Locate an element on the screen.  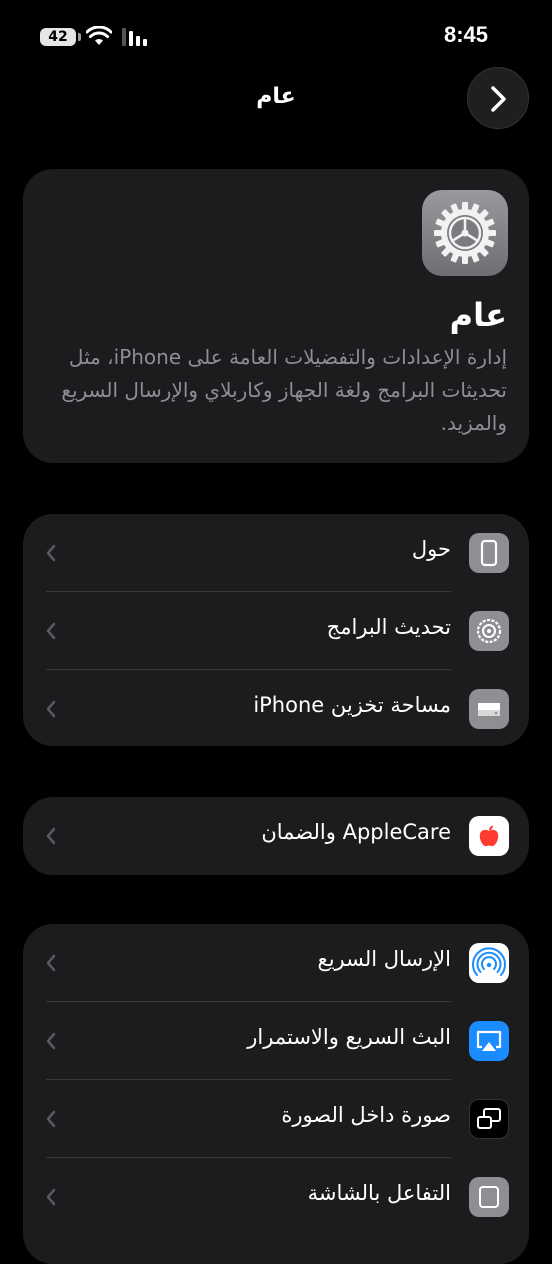
back-button is located at coordinates (498, 98).